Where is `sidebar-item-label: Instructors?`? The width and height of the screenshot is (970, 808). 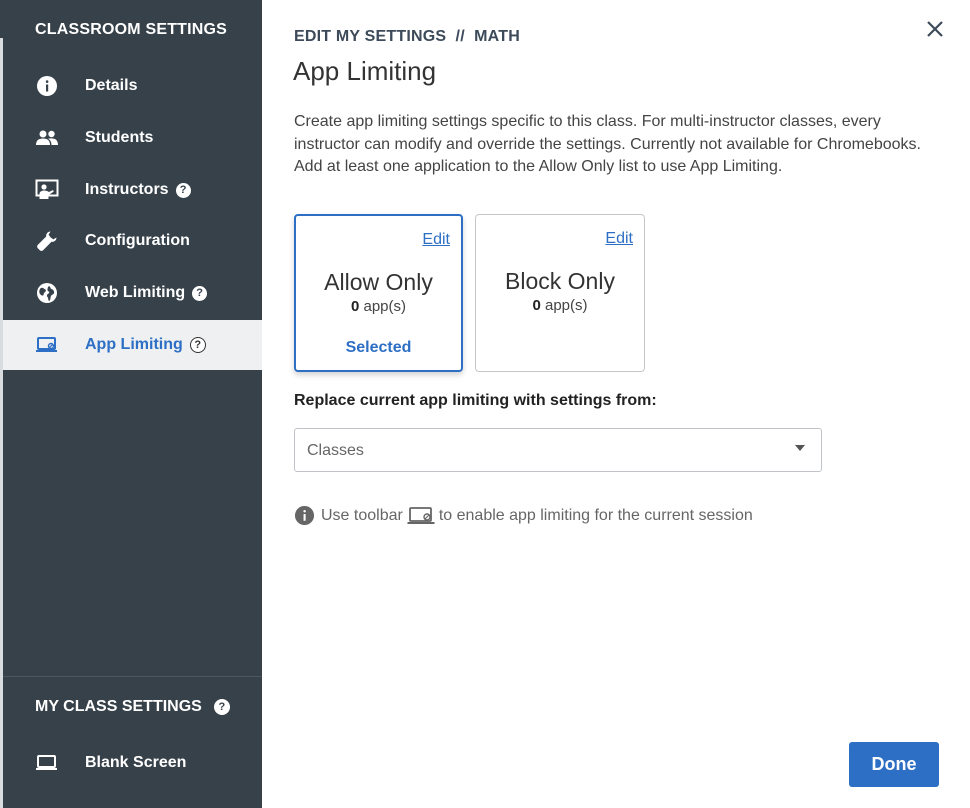
sidebar-item-label: Instructors? is located at coordinates (138, 190).